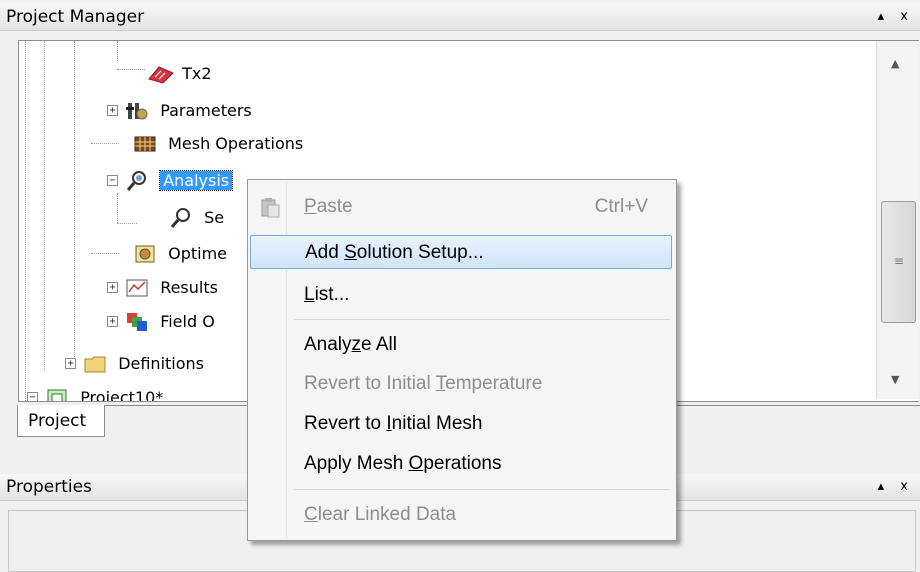  I want to click on menu-item-label-post: perations, so click(462, 463).